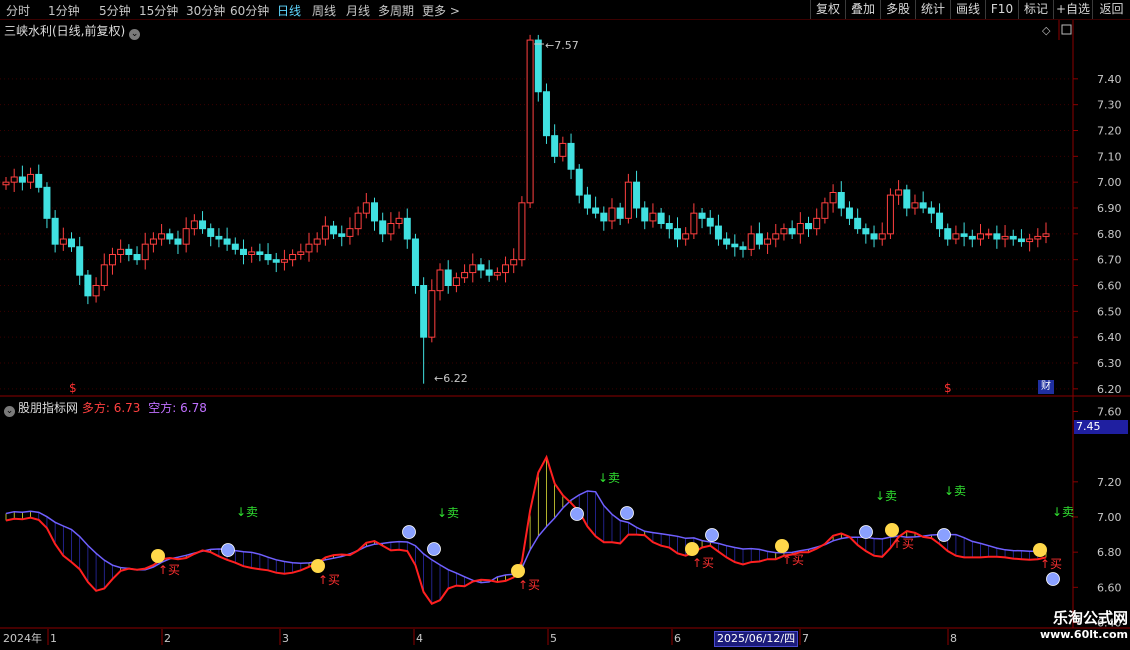 The width and height of the screenshot is (1130, 650). I want to click on svg-text: ←7.57, so click(562, 45).